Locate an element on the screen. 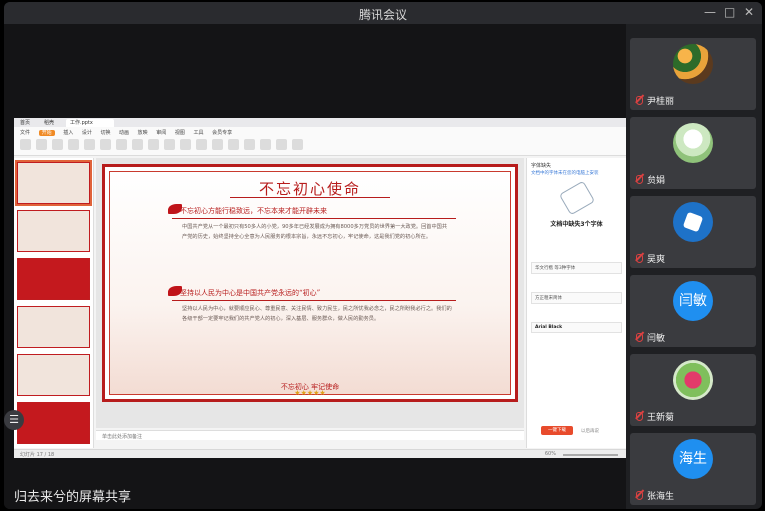 This screenshot has height=511, width=765. tool-row is located at coordinates (320, 146).